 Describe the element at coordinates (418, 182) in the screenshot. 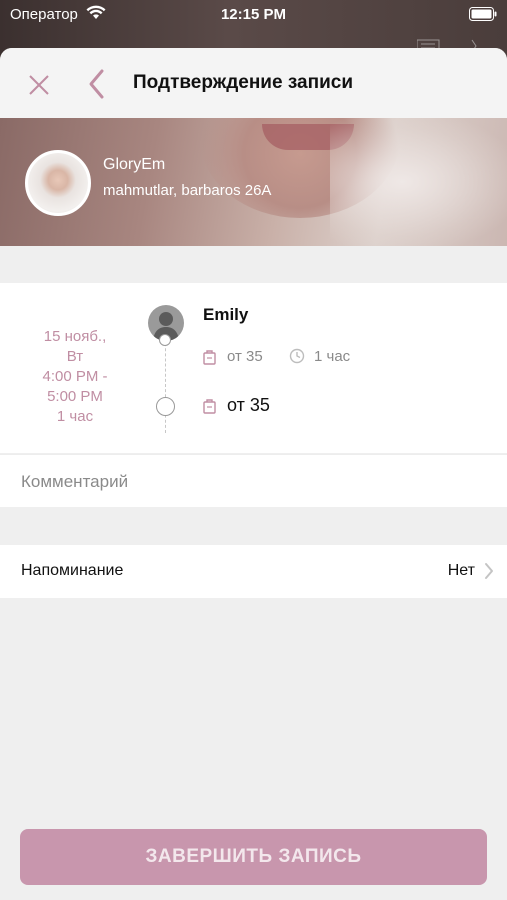

I see `banner-photo-hair` at that location.